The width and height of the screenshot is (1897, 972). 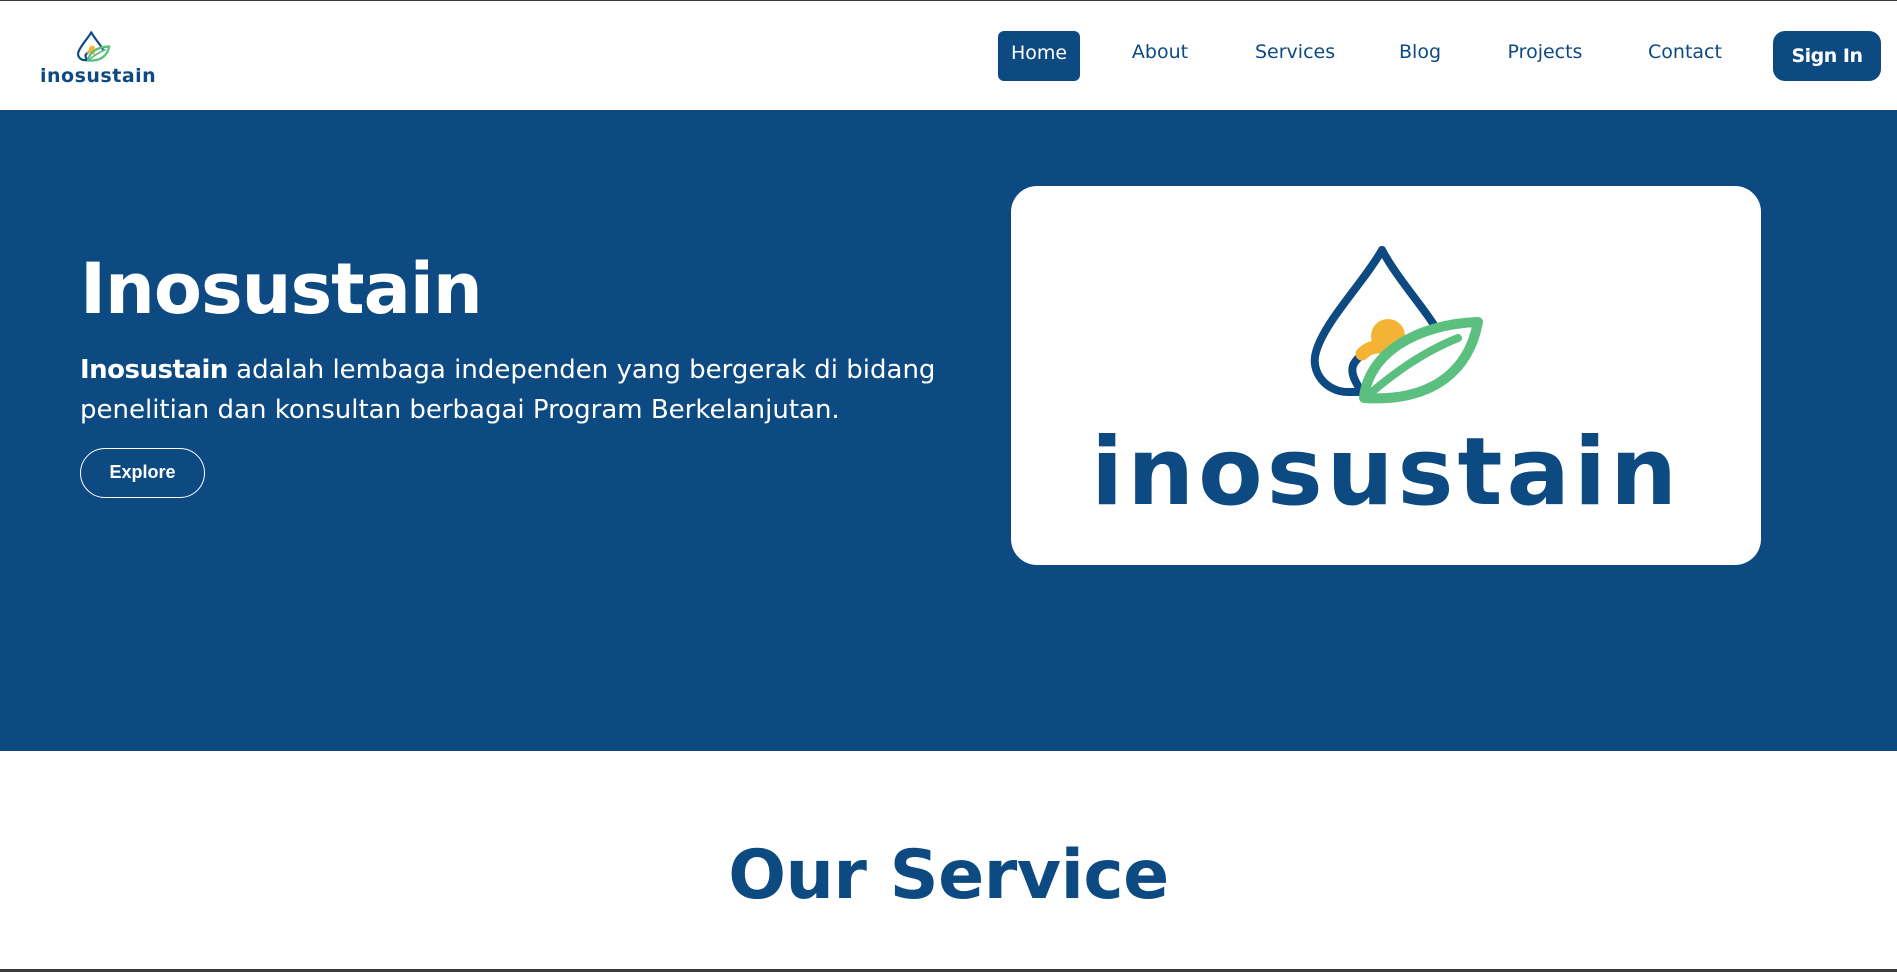 I want to click on brand-name: inosustain, so click(x=98, y=76).